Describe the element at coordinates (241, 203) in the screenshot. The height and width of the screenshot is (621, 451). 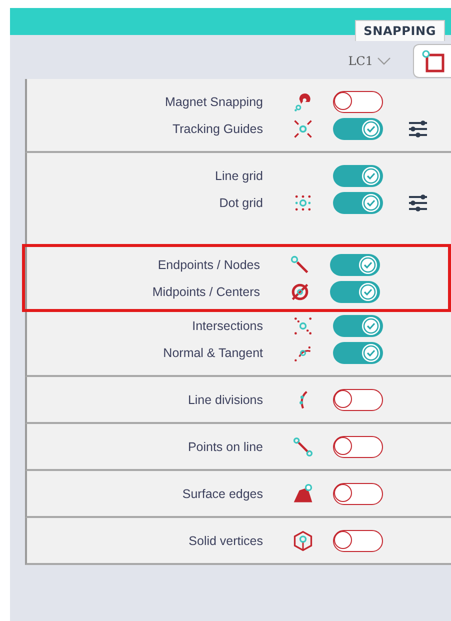
I see `option-label: Dot grid` at that location.